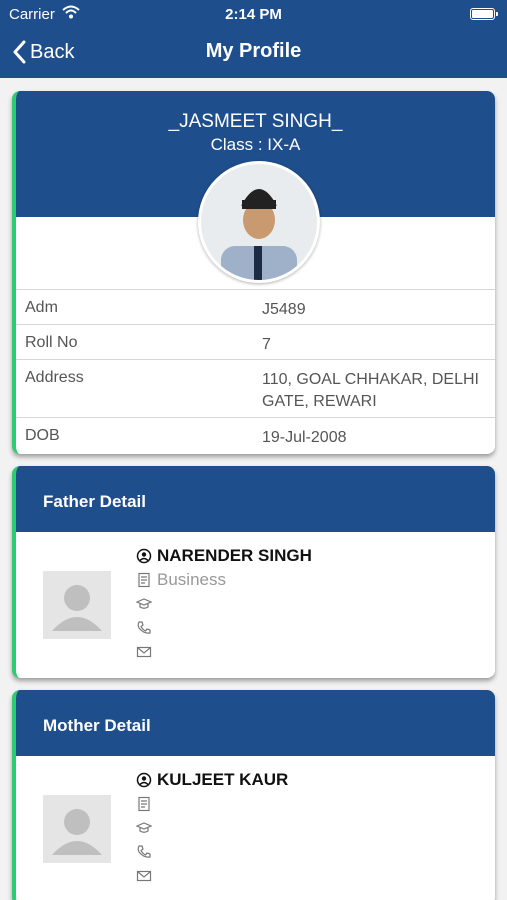 The width and height of the screenshot is (507, 900). What do you see at coordinates (255, 435) in the screenshot?
I see `detail-row-dob: DOB 19-Jul-2008` at bounding box center [255, 435].